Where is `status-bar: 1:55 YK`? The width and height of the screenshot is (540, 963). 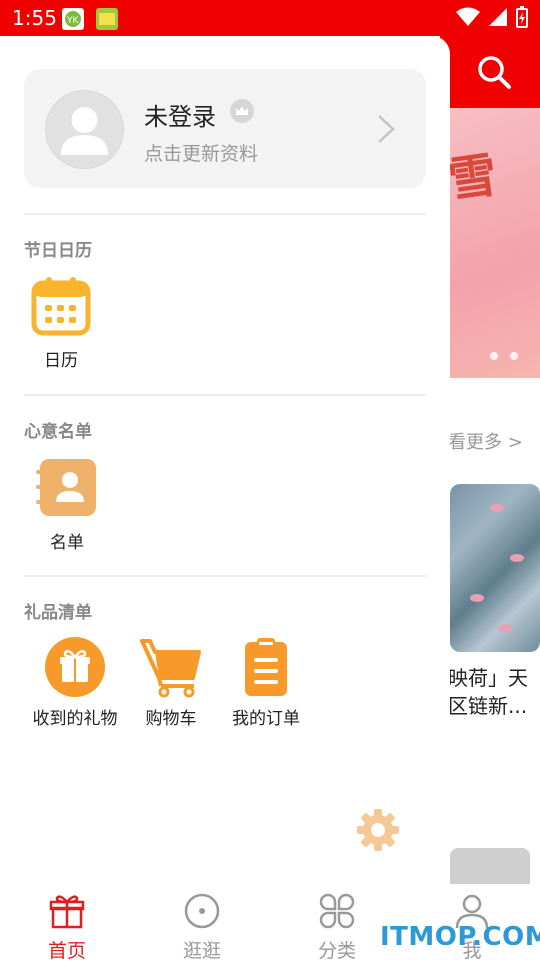 status-bar: 1:55 YK is located at coordinates (270, 18).